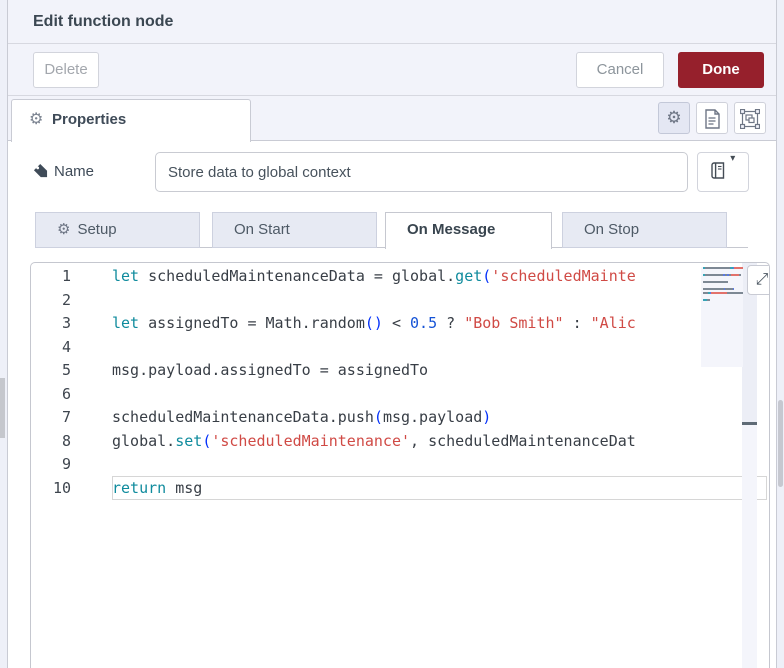 Image resolution: width=784 pixels, height=668 pixels. Describe the element at coordinates (66, 346) in the screenshot. I see `line-number: 4` at that location.